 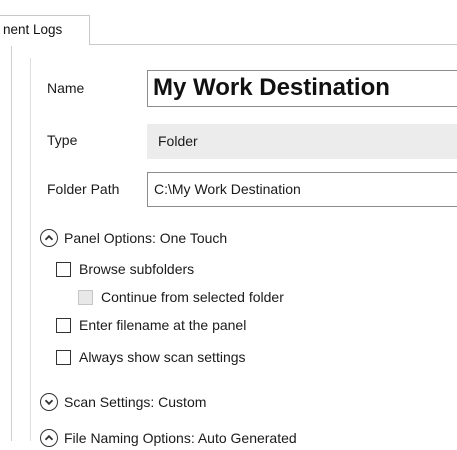 I want to click on tab-label: nent Logs, so click(x=33, y=29).